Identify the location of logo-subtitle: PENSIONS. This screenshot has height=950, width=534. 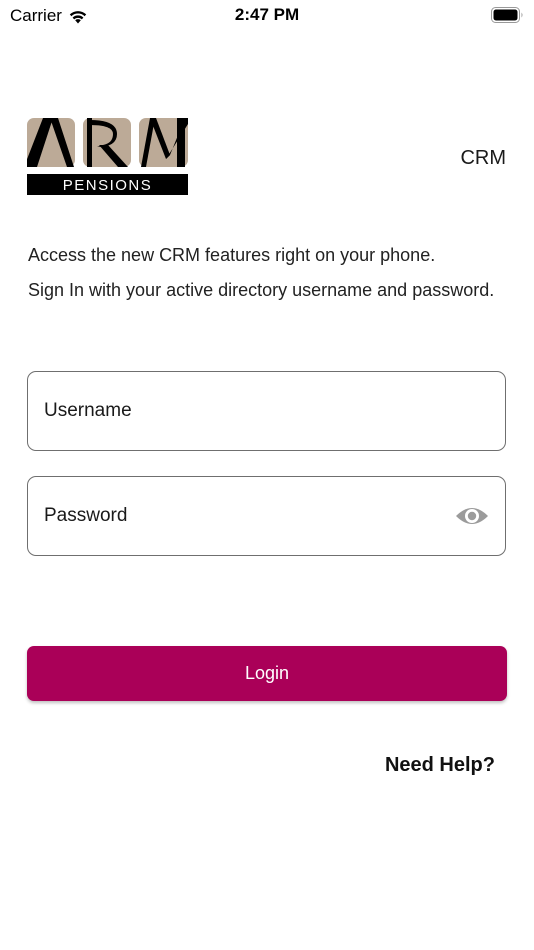
(108, 185).